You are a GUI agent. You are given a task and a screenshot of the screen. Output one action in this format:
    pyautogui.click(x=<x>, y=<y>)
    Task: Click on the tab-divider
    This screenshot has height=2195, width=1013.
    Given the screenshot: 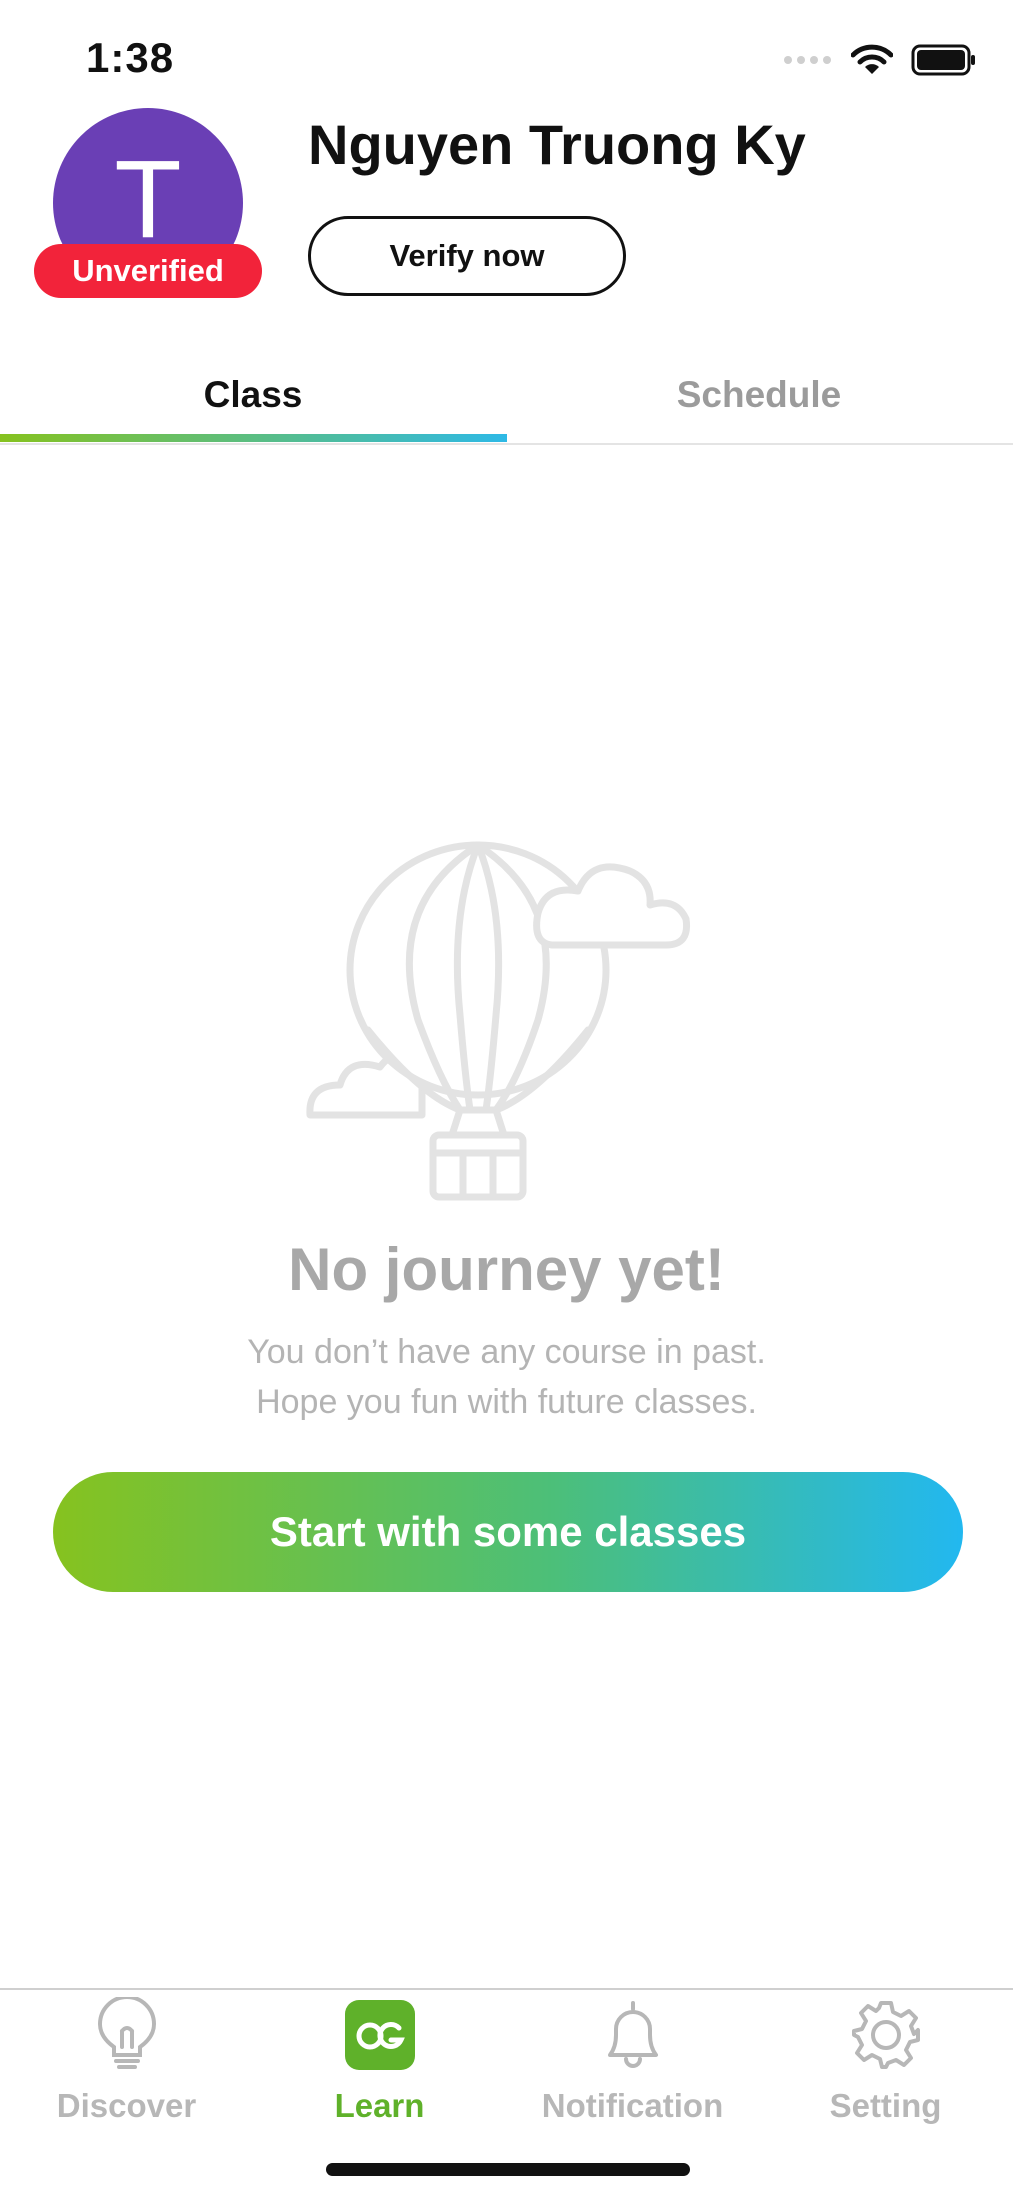 What is the action you would take?
    pyautogui.click(x=506, y=444)
    